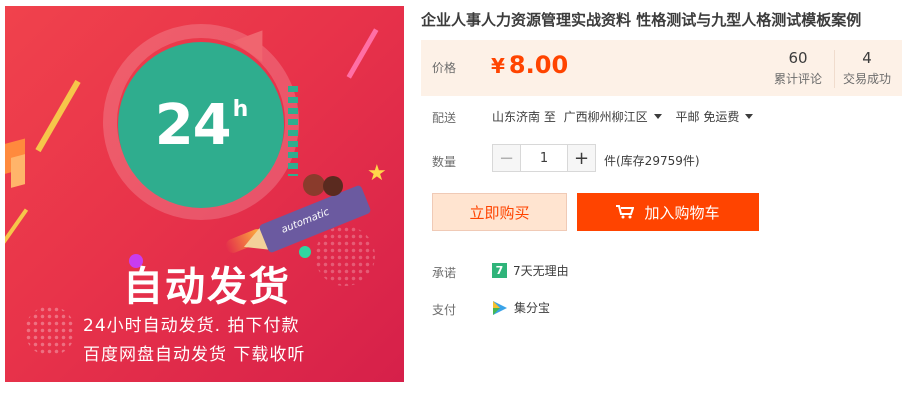 The image size is (904, 405). Describe the element at coordinates (641, 20) in the screenshot. I see `product-title: 企业人事人力资源管理实战资料 性格测试与九型人格测试模板案例` at that location.